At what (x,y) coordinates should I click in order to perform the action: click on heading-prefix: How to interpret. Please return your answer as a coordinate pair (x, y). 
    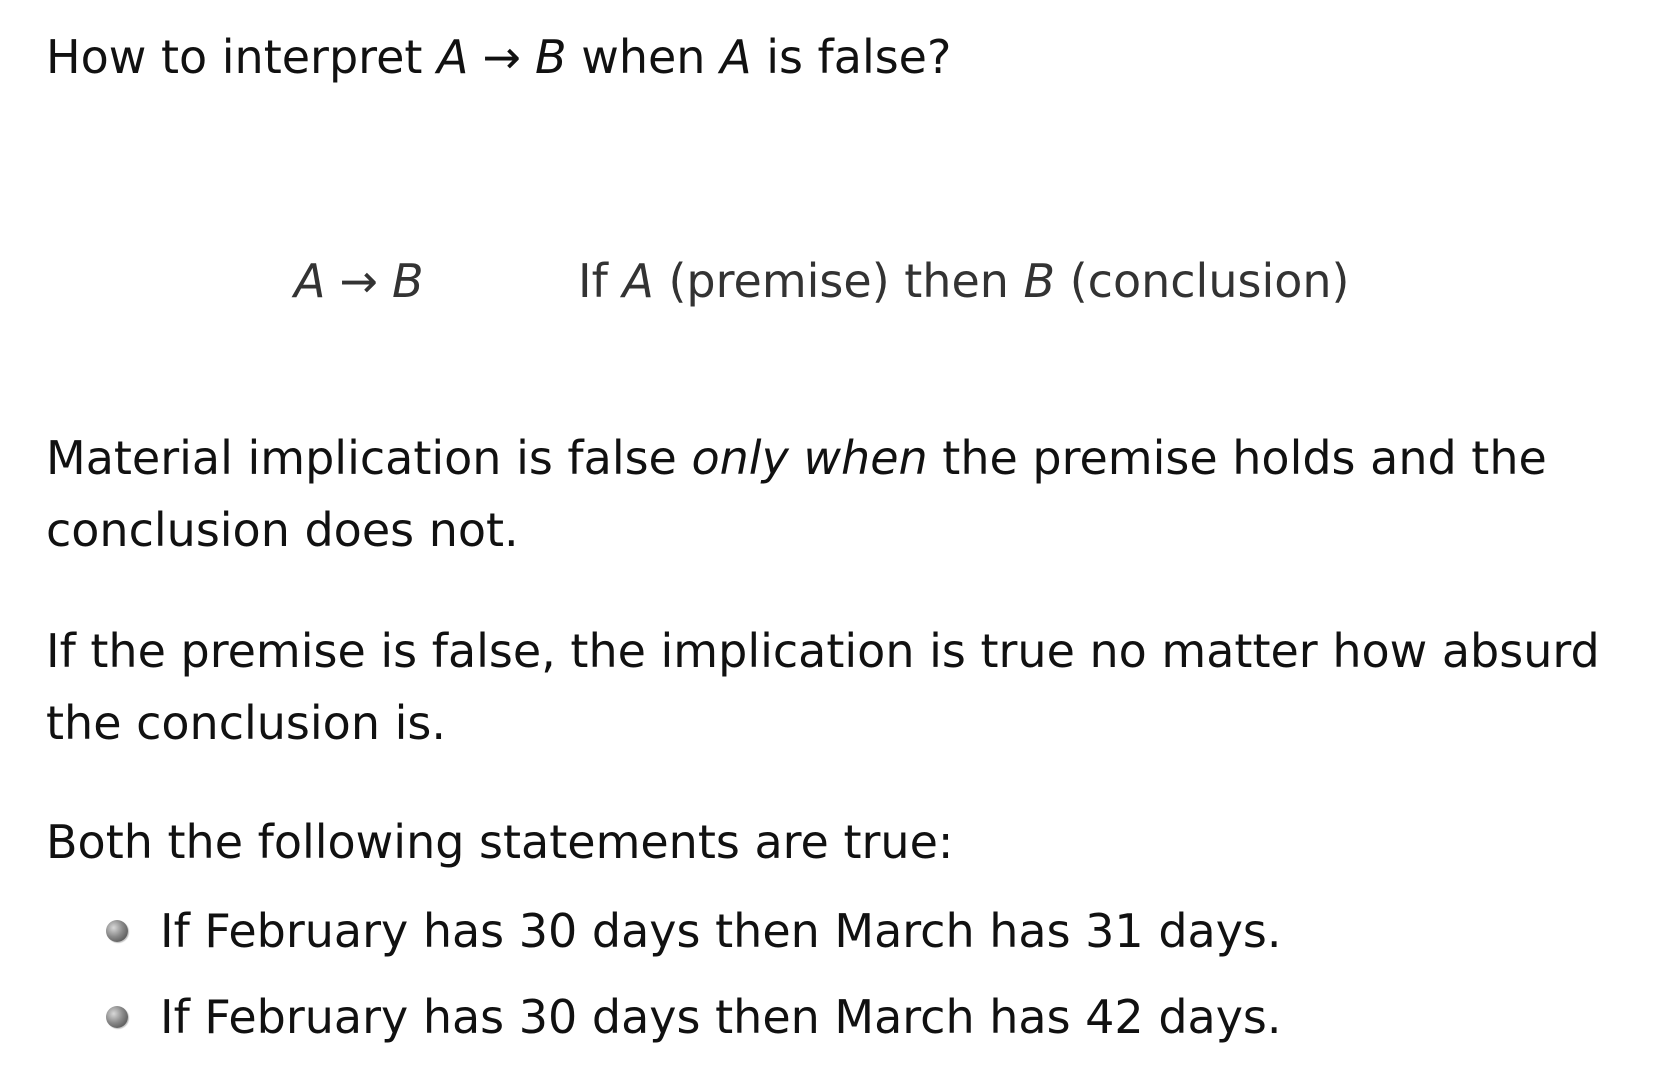
    Looking at the image, I should click on (234, 57).